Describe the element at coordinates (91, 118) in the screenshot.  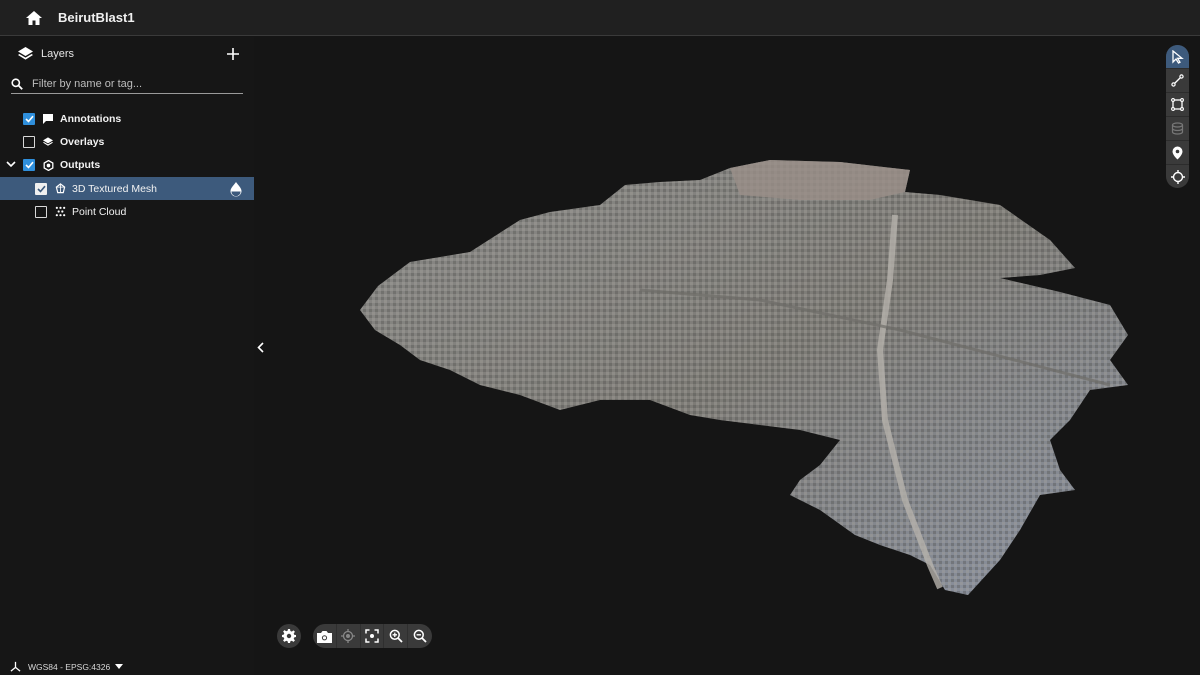
I see `layer-label: Annotations` at that location.